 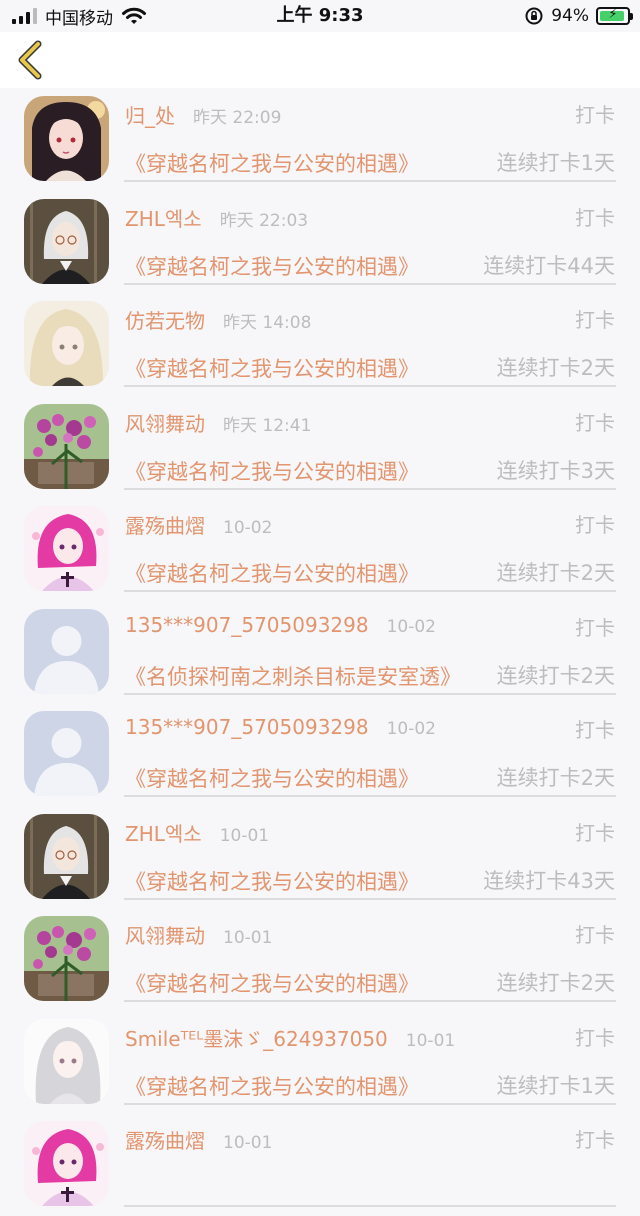 I want to click on list-item: 归_处 昨天 22:09 打卡《穿越名柯之我与公安的相遇》 连续打卡1天, so click(x=320, y=139).